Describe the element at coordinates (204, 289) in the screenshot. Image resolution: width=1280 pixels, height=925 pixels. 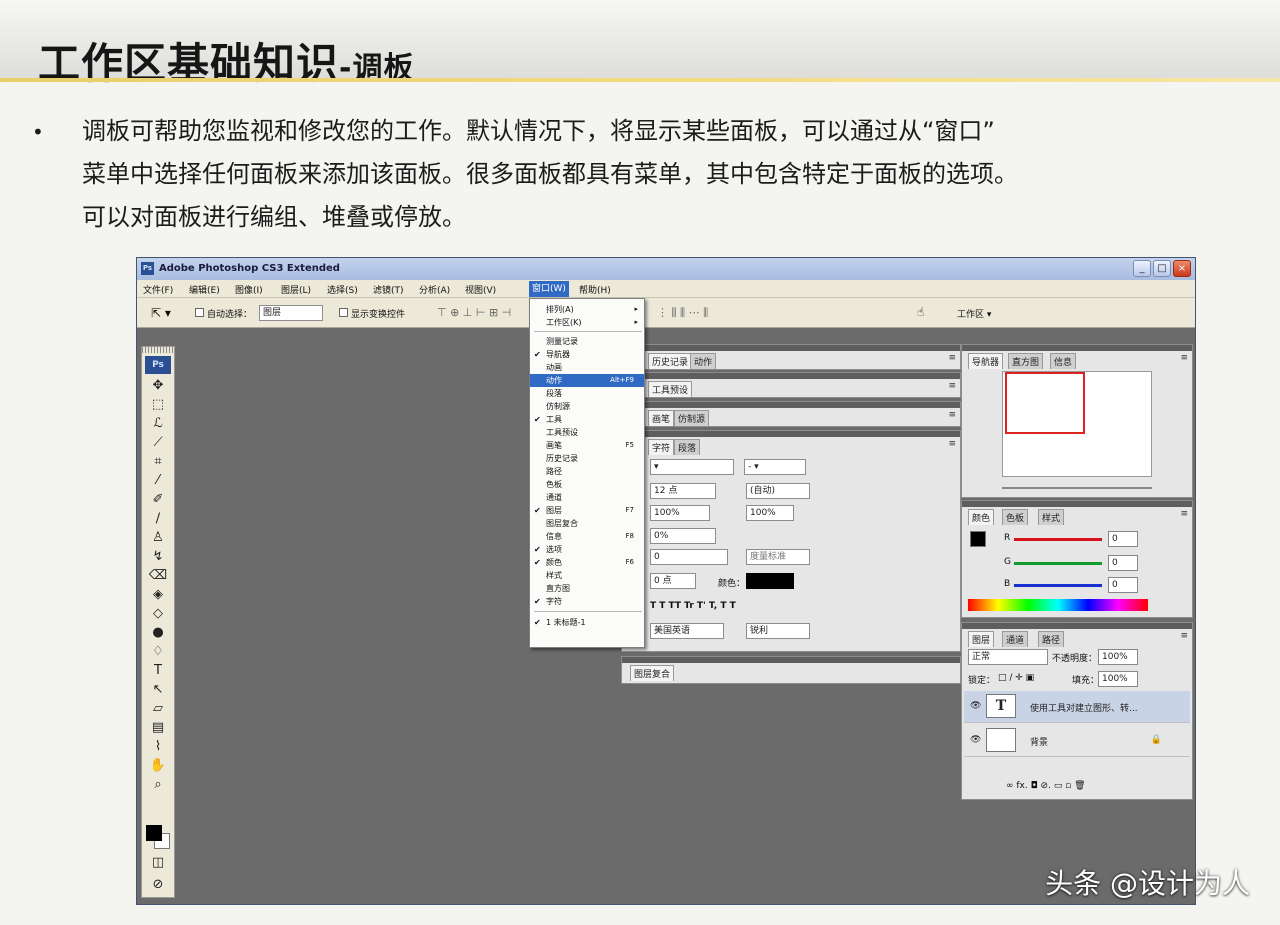
I see `menu-edit: 编辑(E)` at that location.